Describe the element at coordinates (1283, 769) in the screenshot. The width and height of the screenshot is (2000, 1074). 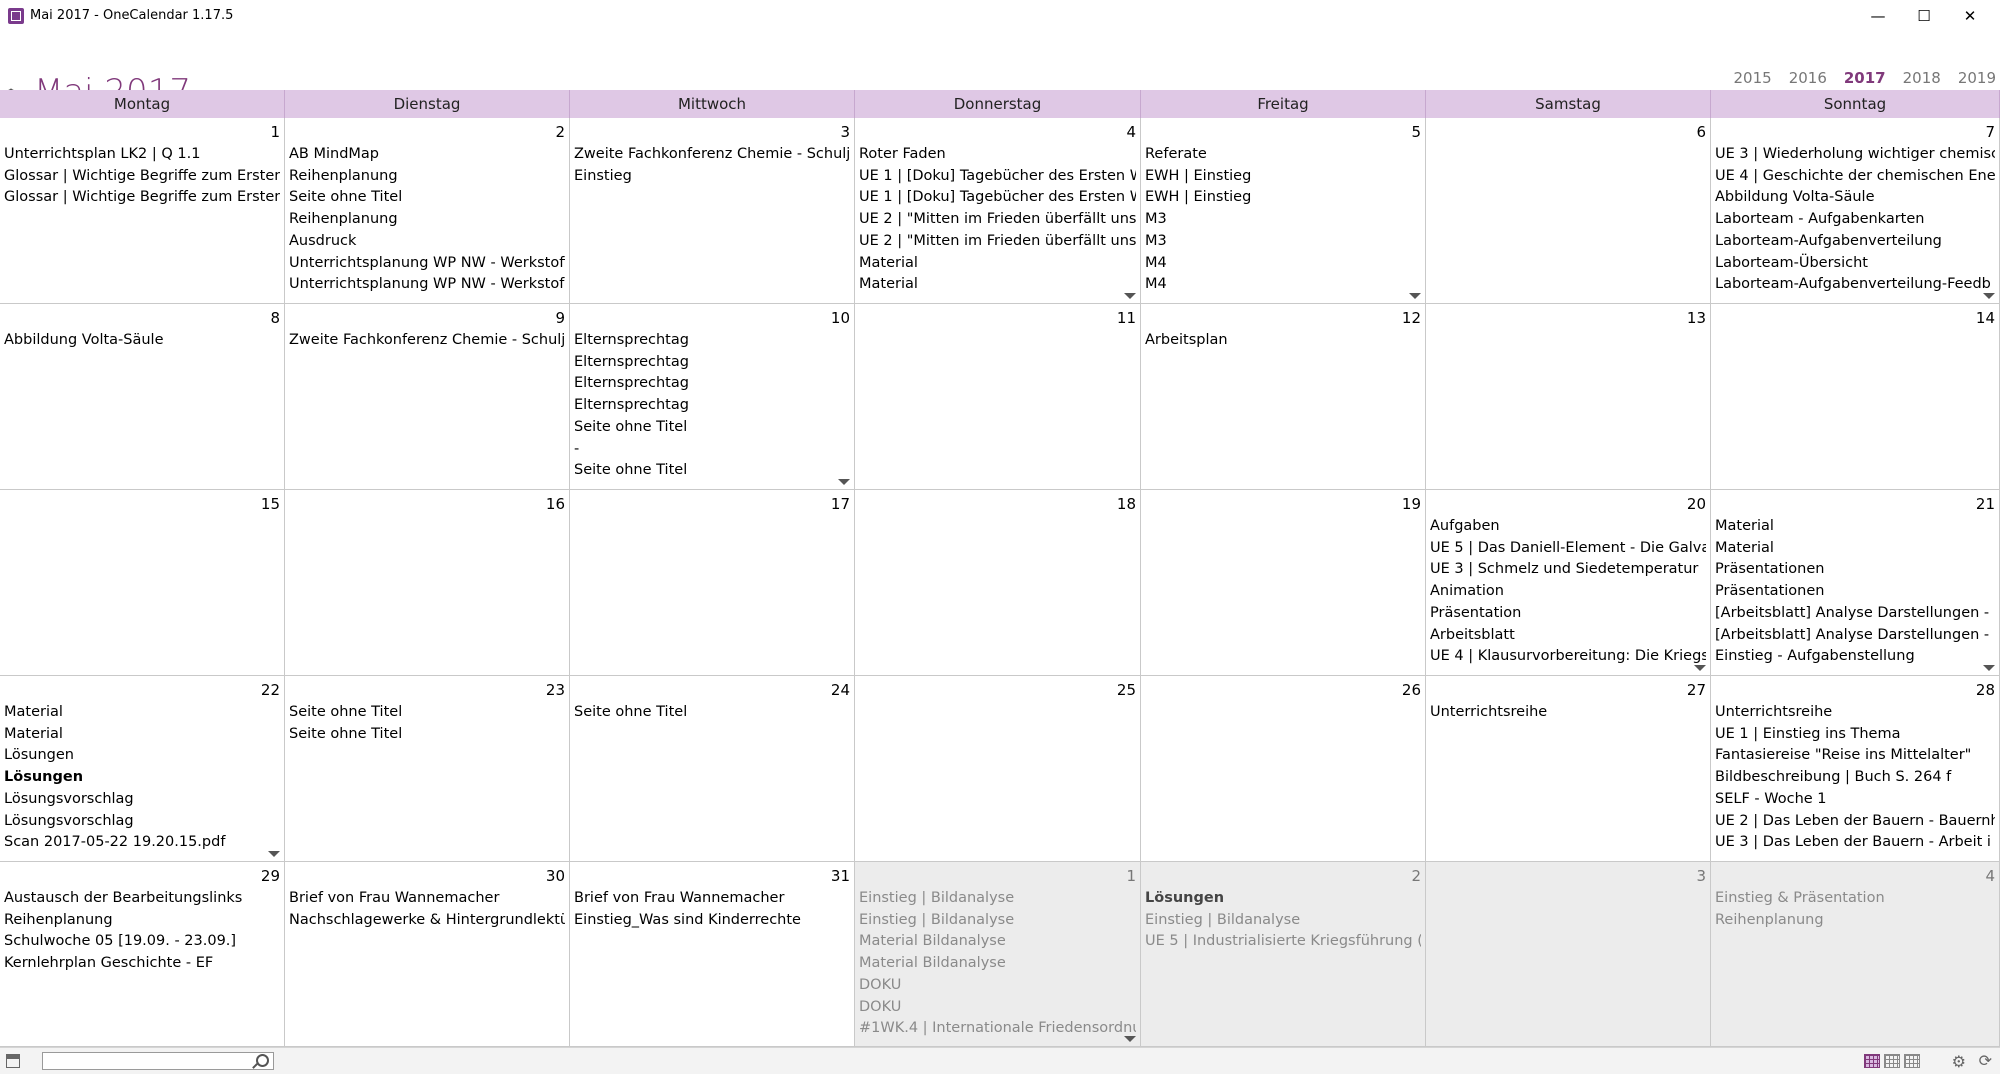
I see `day-cell: 26` at that location.